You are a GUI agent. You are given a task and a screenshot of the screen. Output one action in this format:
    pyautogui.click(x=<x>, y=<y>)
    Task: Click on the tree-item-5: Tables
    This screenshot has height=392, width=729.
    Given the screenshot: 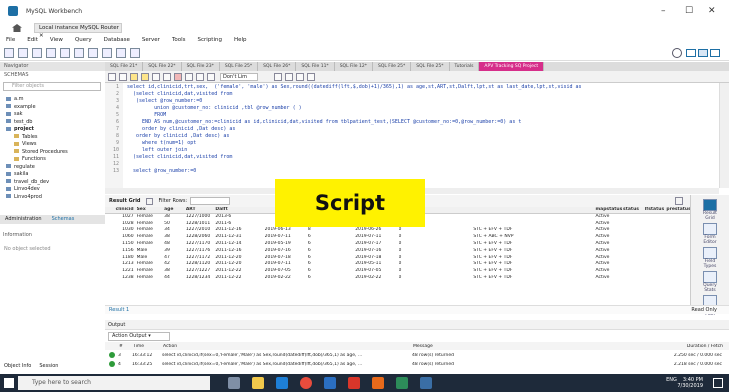 What is the action you would take?
    pyautogui.click(x=52, y=138)
    